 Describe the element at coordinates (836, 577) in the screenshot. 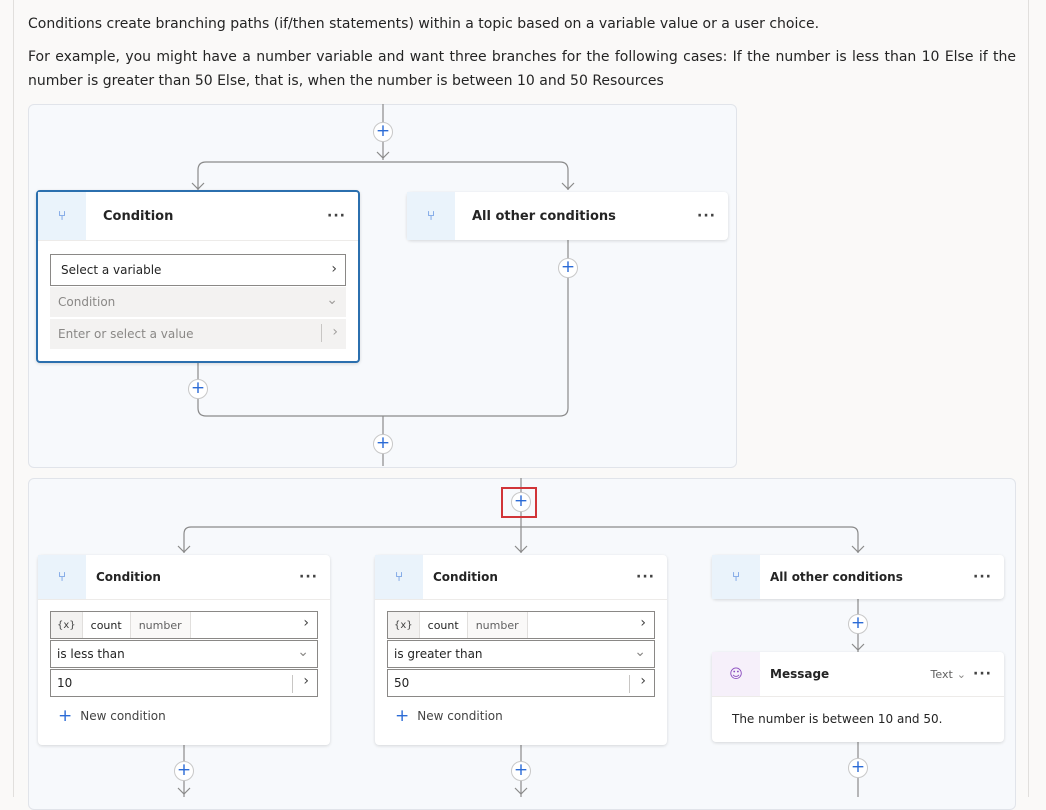

I see `all-other-conditions-title: All other conditions` at that location.